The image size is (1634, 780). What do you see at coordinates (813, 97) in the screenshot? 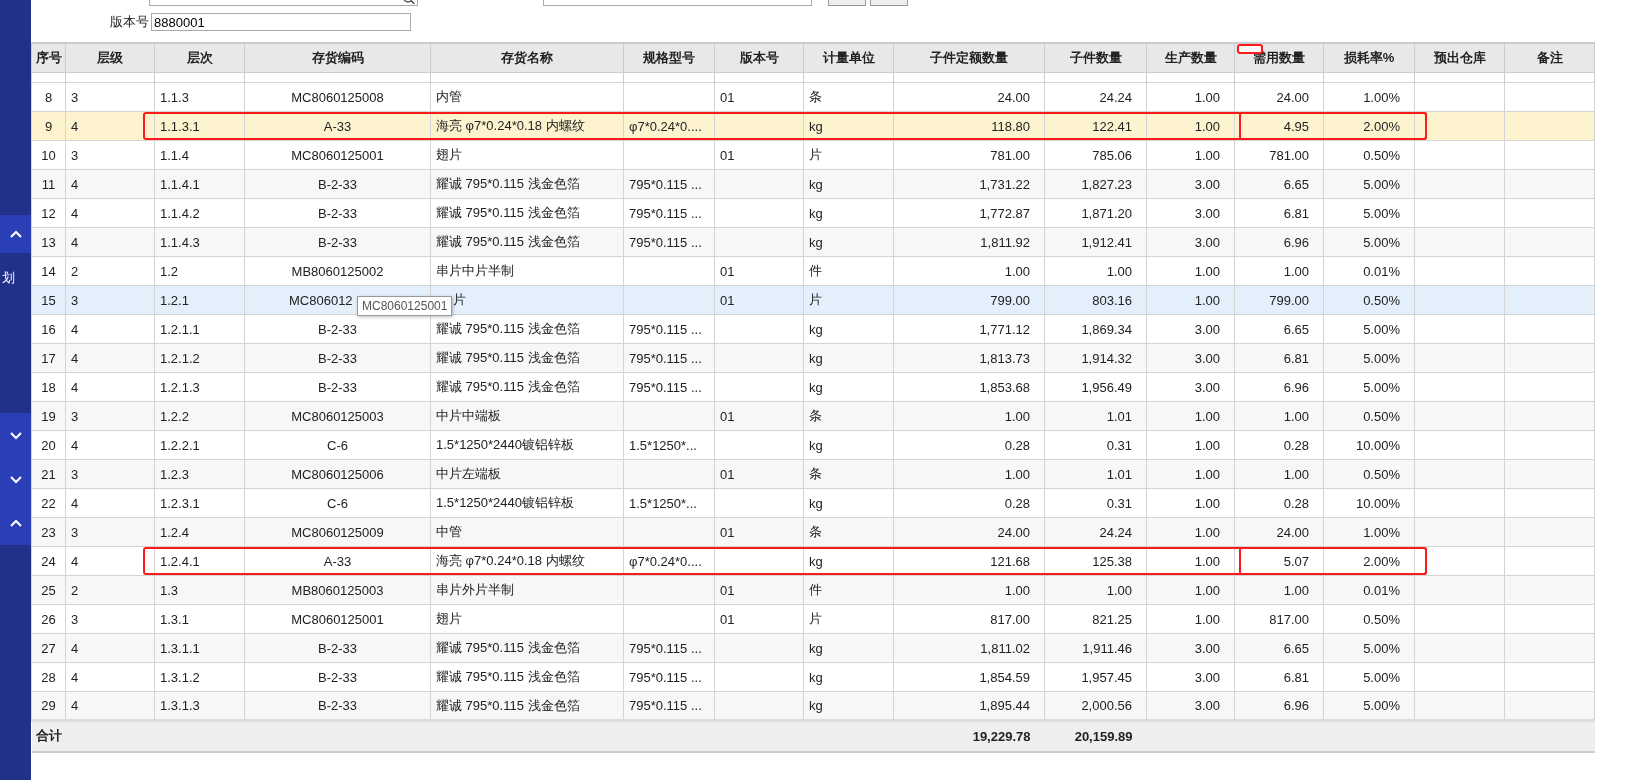
I see `table-row: 8 3 1.1.3 MC8060125008 内管 01 条 24.00 24.24 1.00 24.00 1.00%` at bounding box center [813, 97].